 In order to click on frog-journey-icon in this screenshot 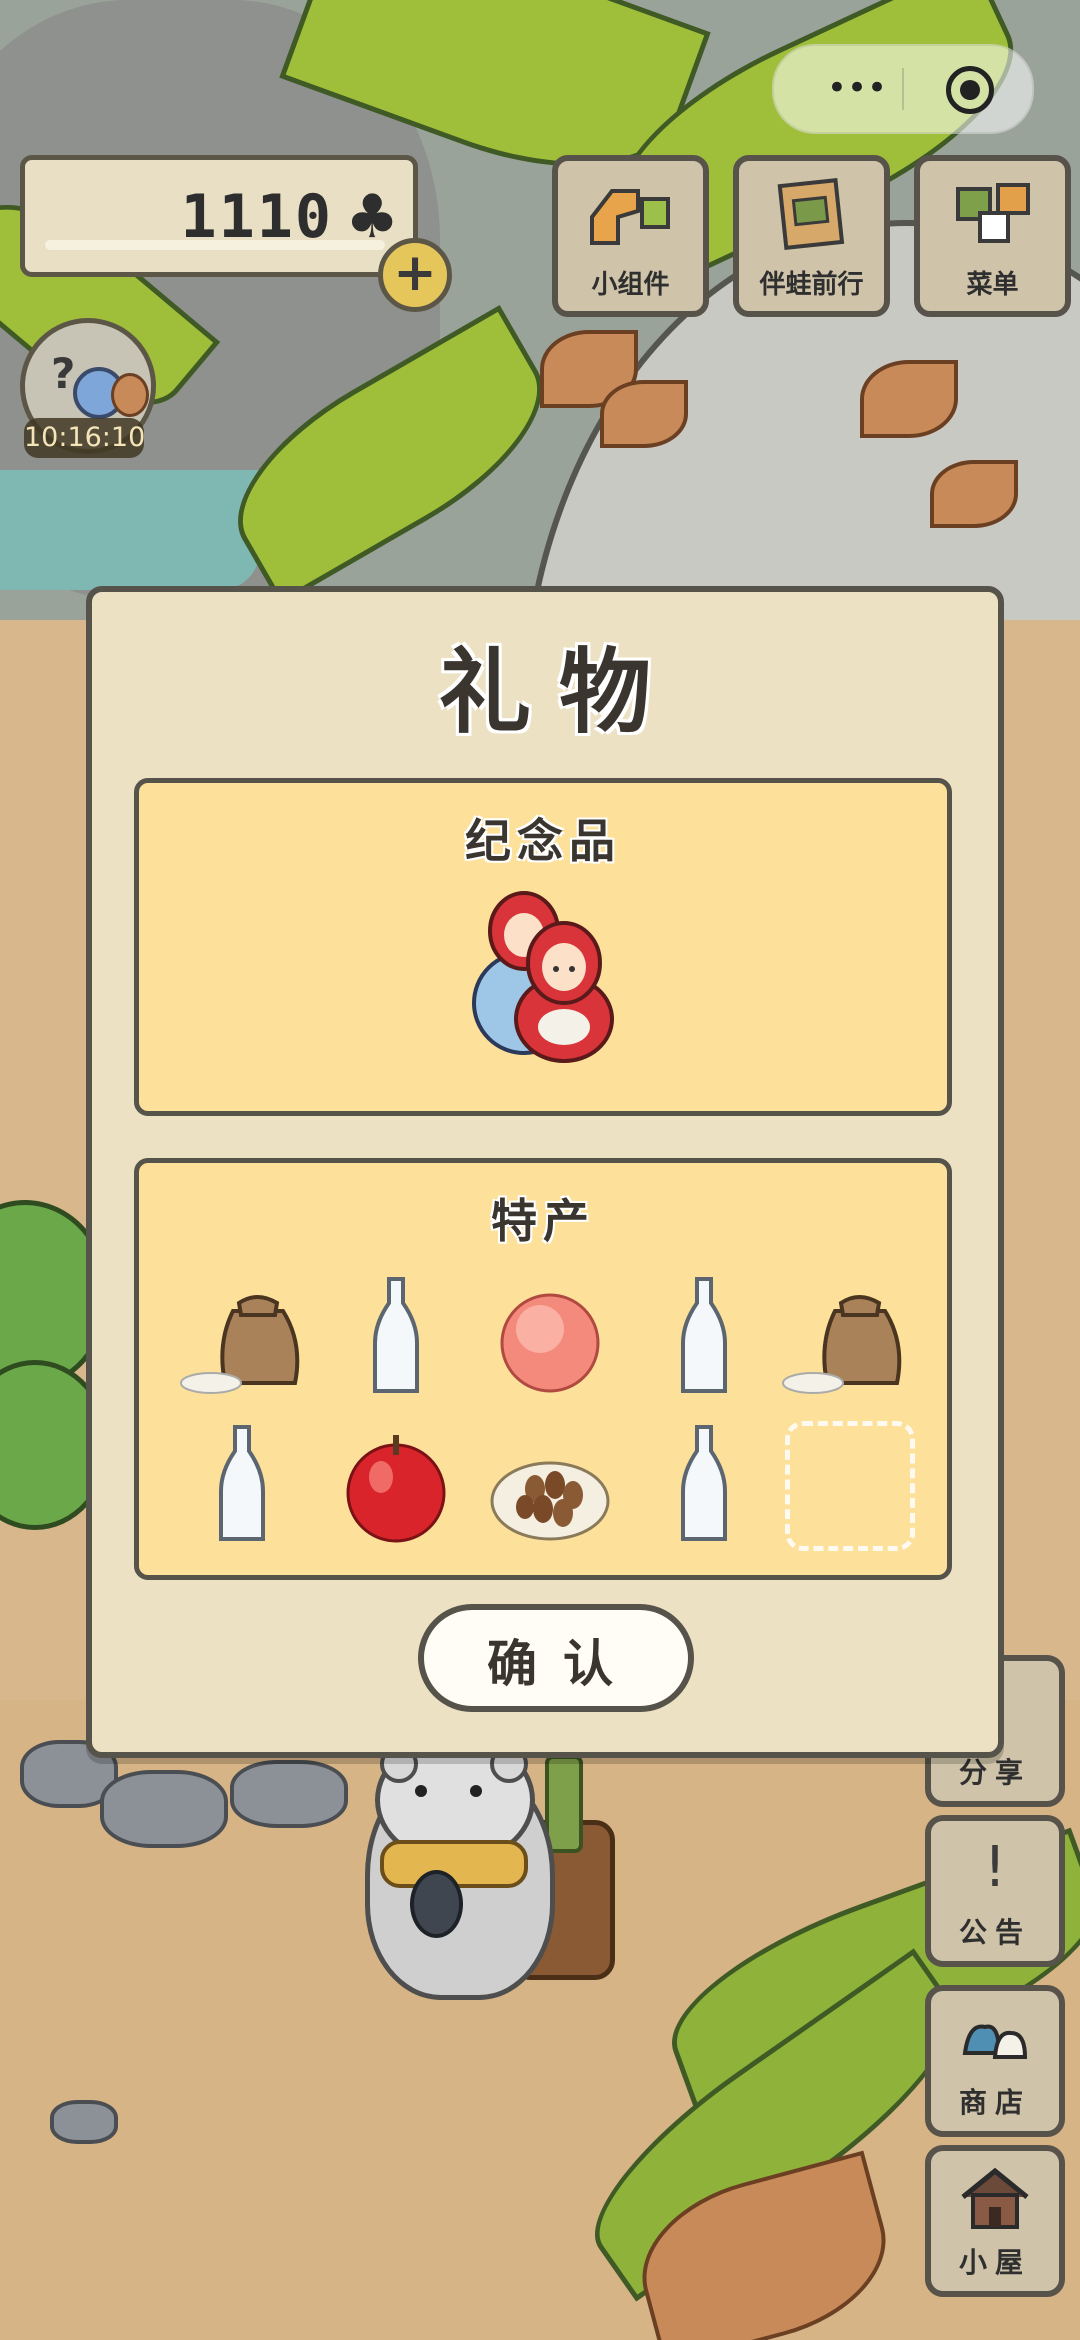, I will do `click(811, 214)`.